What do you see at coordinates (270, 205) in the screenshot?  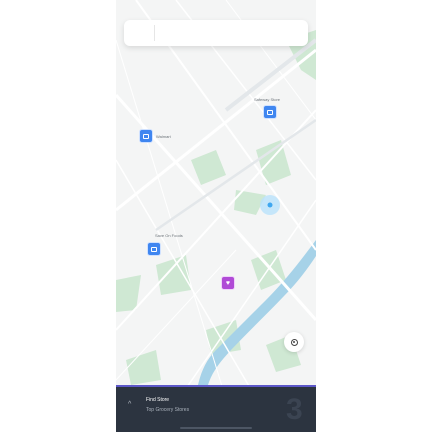 I see `current-location-dot` at bounding box center [270, 205].